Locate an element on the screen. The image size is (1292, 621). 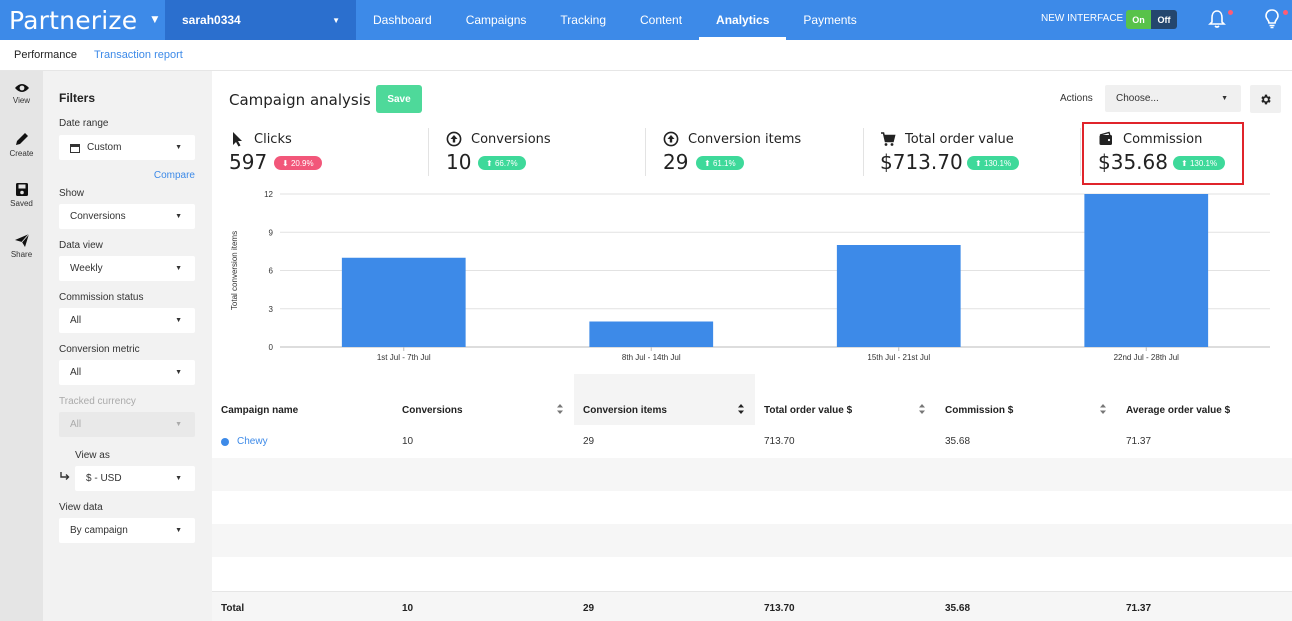
change-value: 130.1% is located at coordinates (997, 163).